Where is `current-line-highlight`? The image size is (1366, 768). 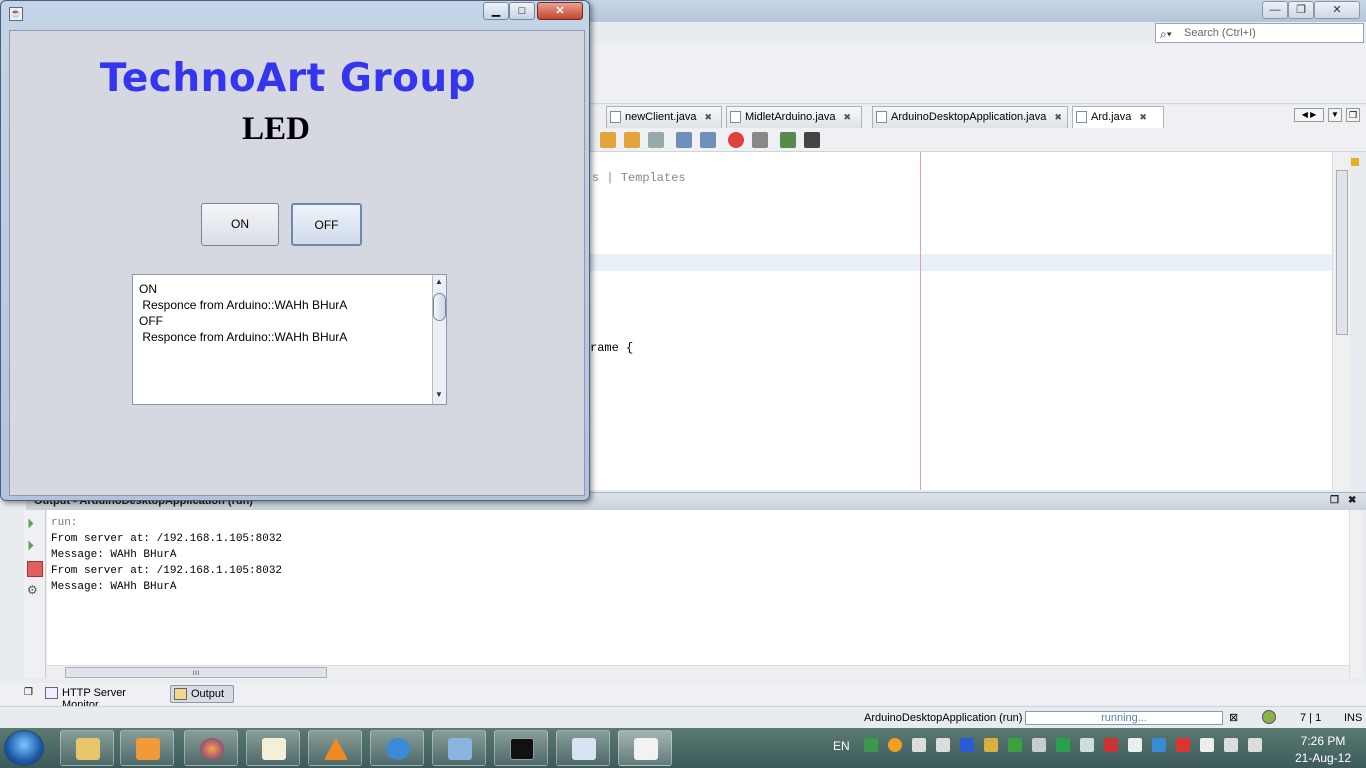
current-line-highlight is located at coordinates (961, 262).